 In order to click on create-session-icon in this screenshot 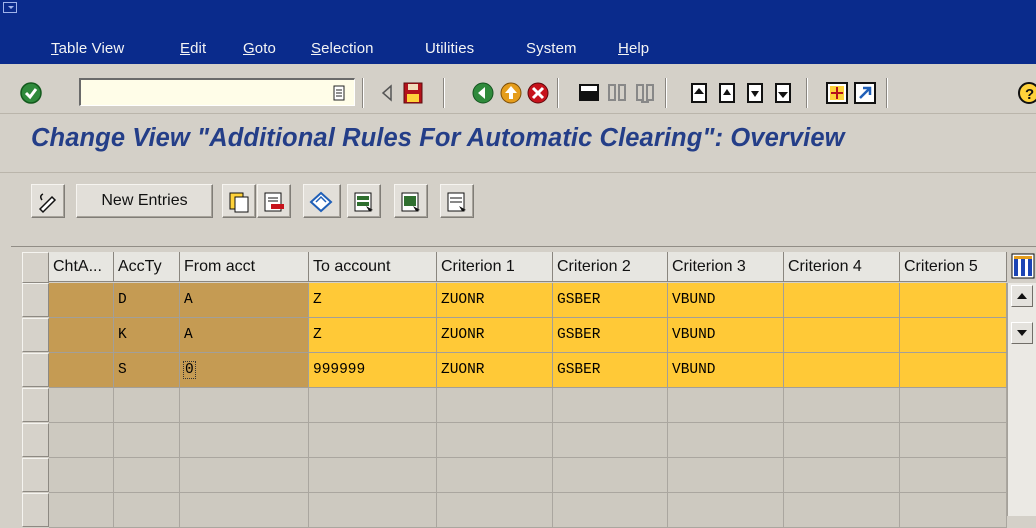, I will do `click(837, 93)`.